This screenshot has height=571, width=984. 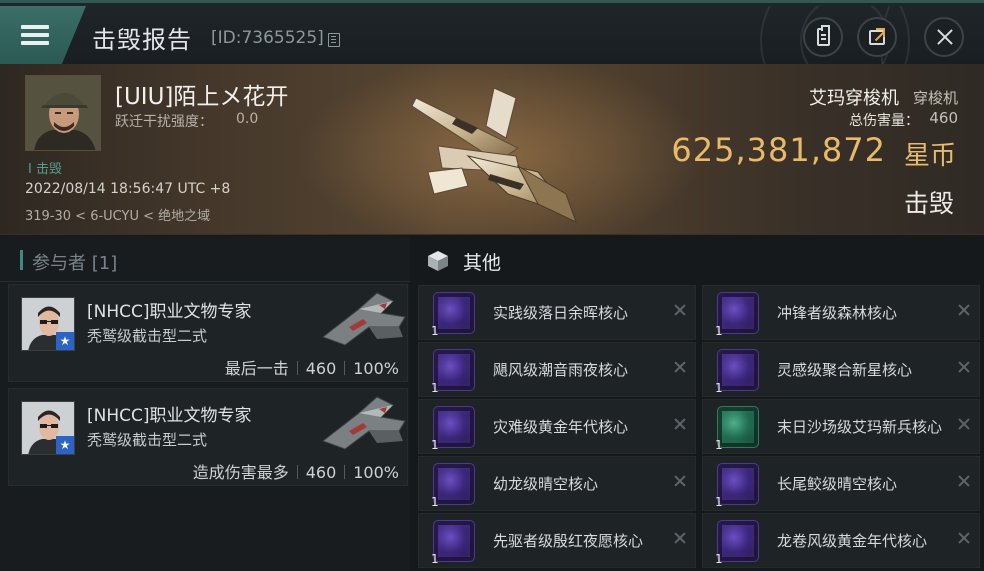 I want to click on cube-icon, so click(x=438, y=261).